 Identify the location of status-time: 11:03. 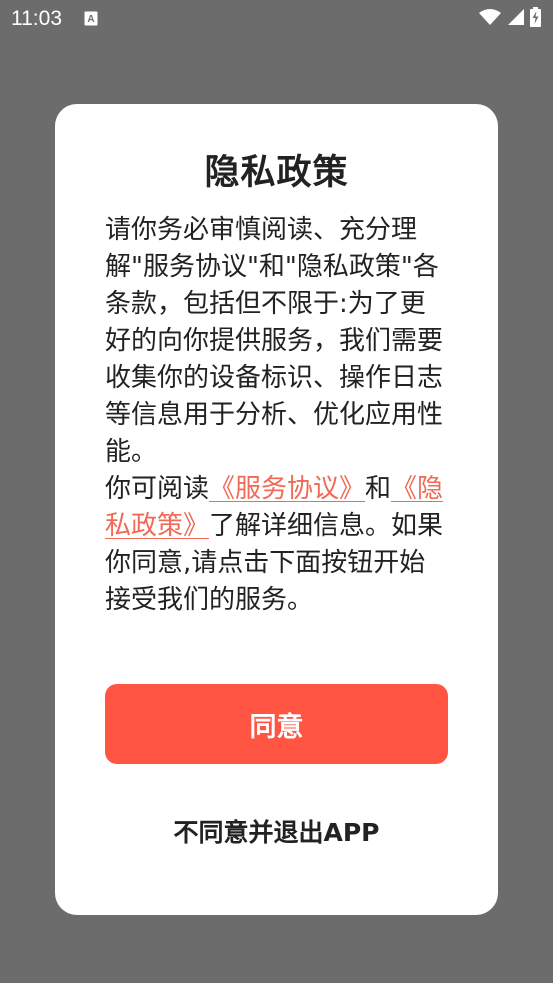
(36, 18).